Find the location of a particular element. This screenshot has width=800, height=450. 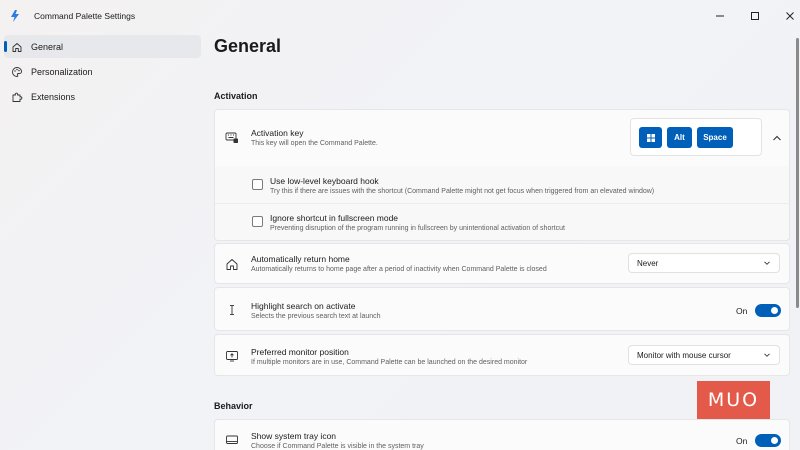

puzzle-icon is located at coordinates (17, 97).